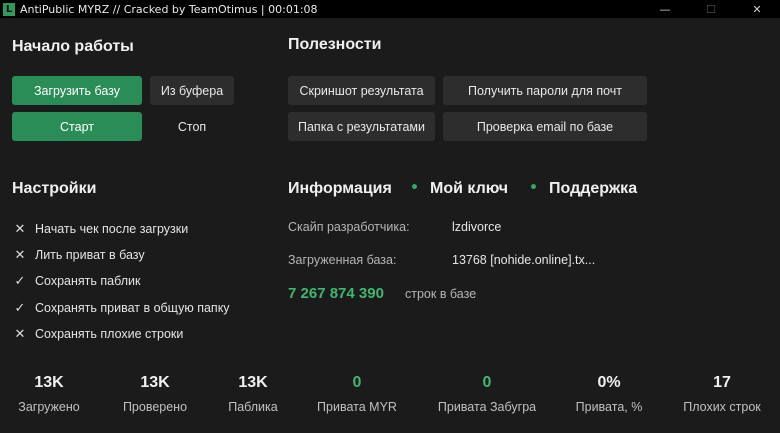 This screenshot has width=780, height=433. What do you see at coordinates (545, 90) in the screenshot?
I see `get-mail-passwords-button: Получить пароли для почт` at bounding box center [545, 90].